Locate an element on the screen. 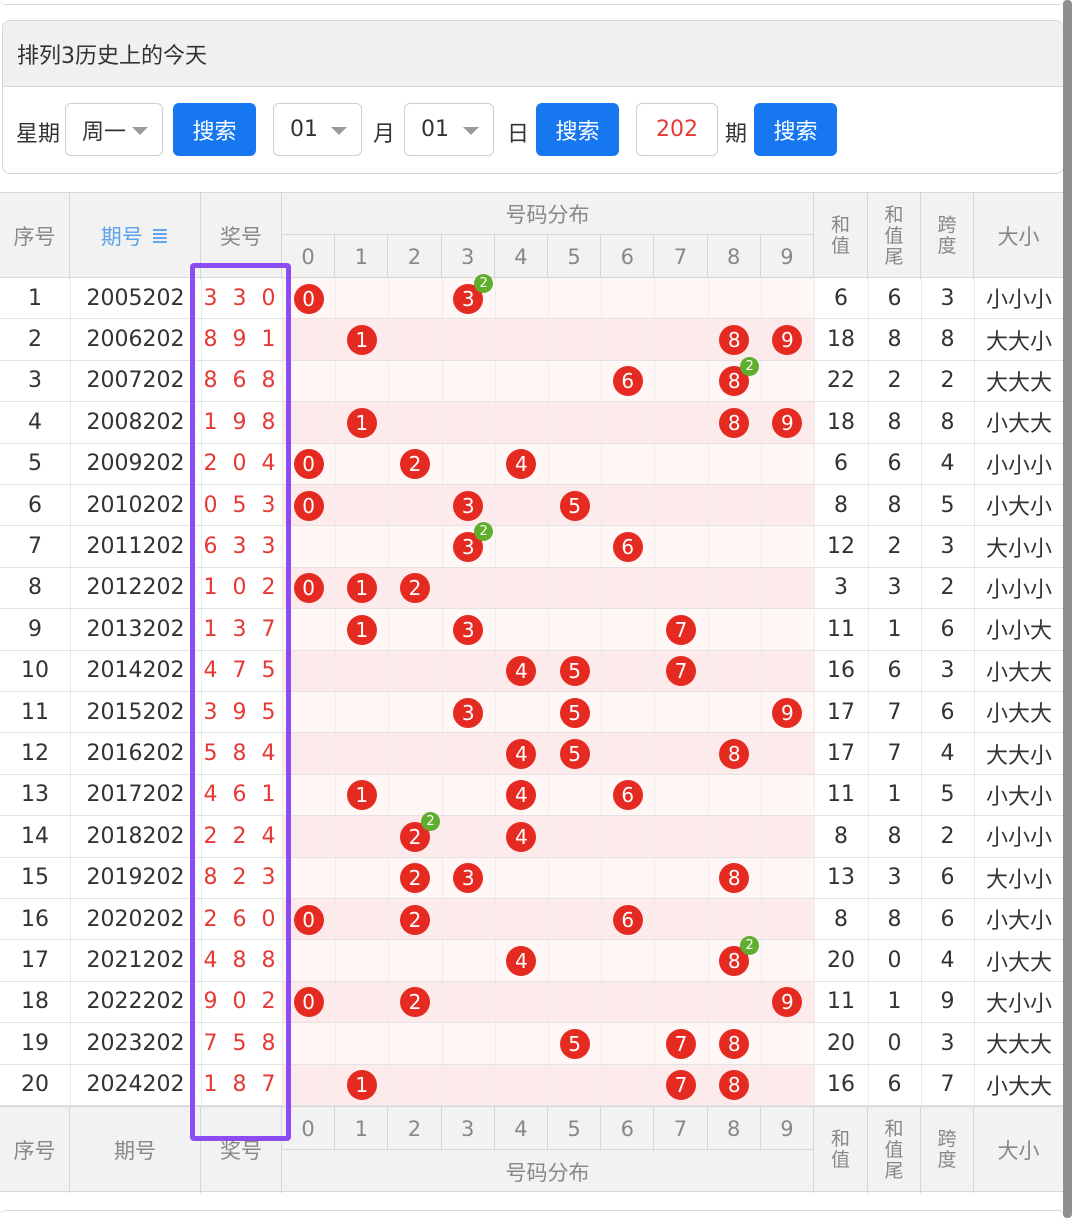 The height and width of the screenshot is (1218, 1080). row-sum: 6 is located at coordinates (841, 298).